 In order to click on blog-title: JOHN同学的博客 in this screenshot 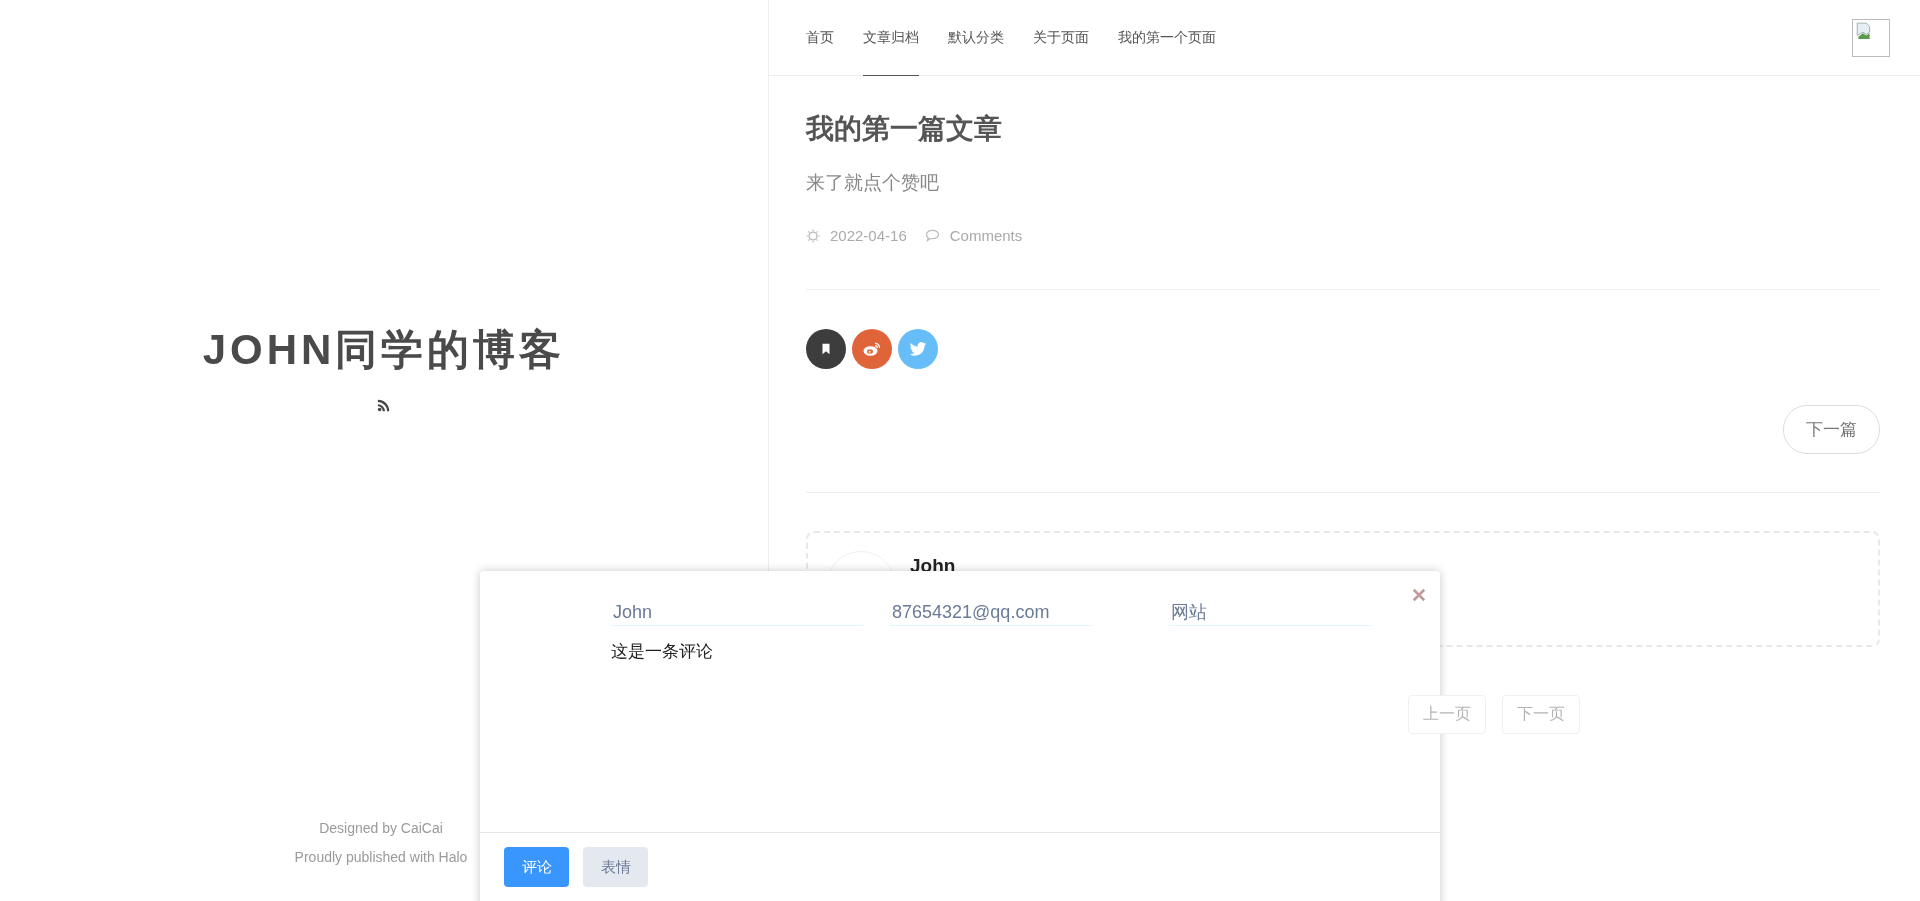, I will do `click(384, 350)`.